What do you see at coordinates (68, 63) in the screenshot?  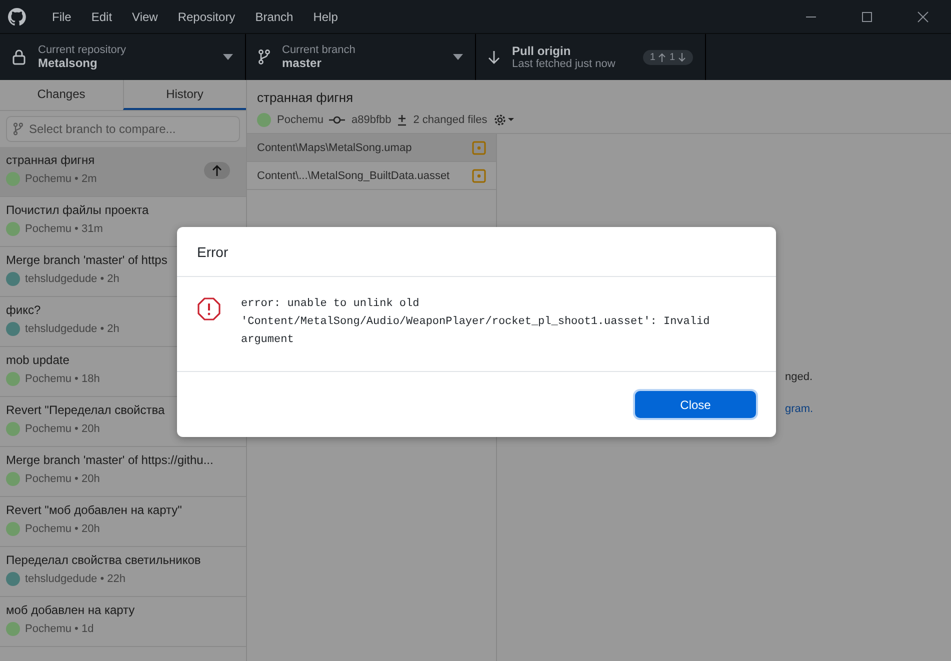 I see `repository-name: Metalsong` at bounding box center [68, 63].